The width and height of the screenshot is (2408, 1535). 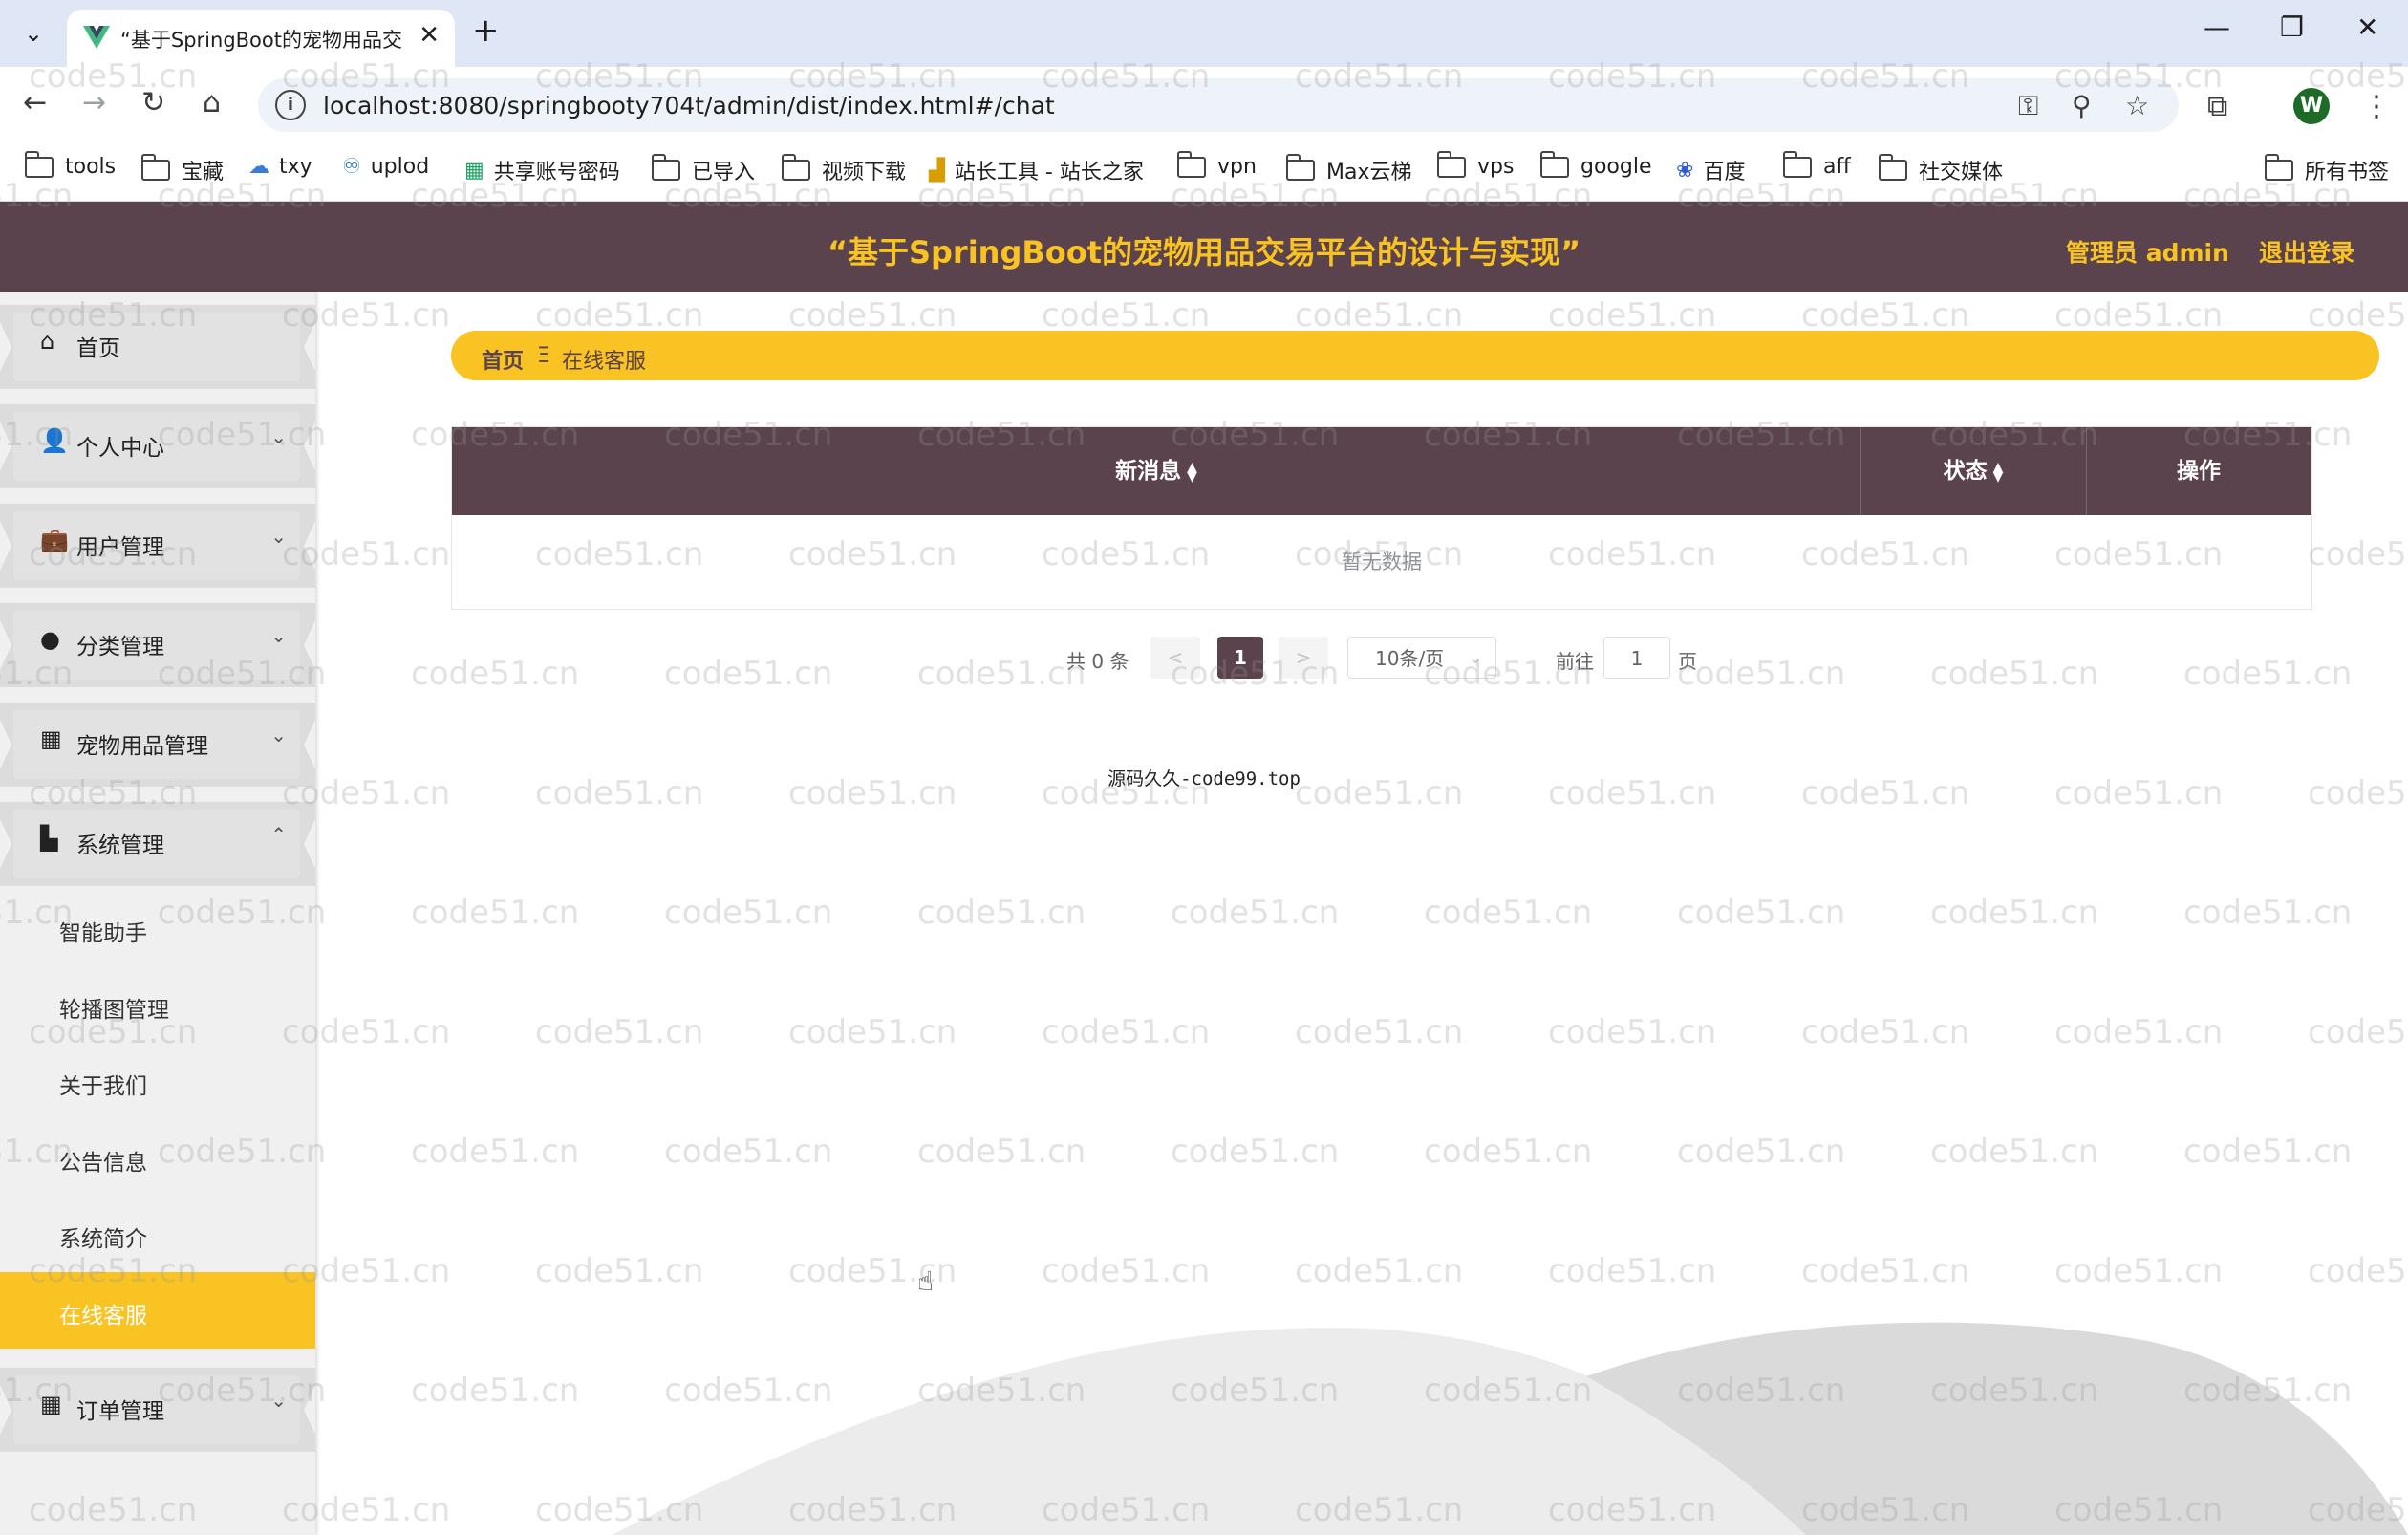 I want to click on minimize-icon: —, so click(x=2217, y=27).